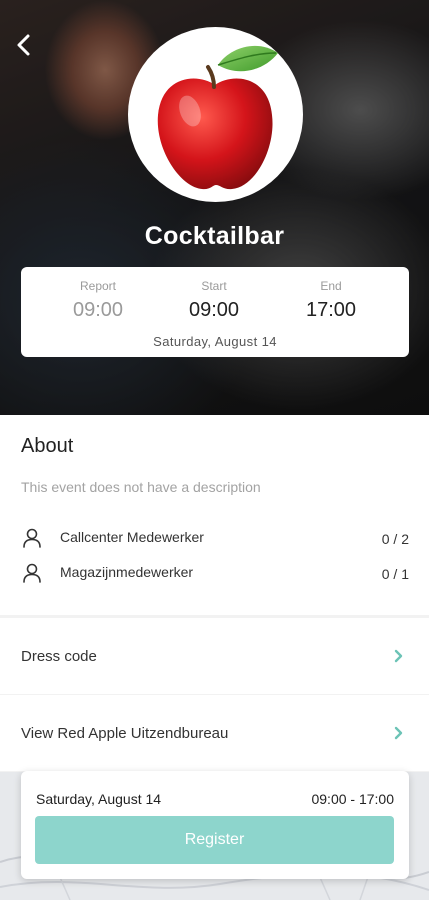 Image resolution: width=429 pixels, height=900 pixels. I want to click on start-value: 09:00, so click(214, 310).